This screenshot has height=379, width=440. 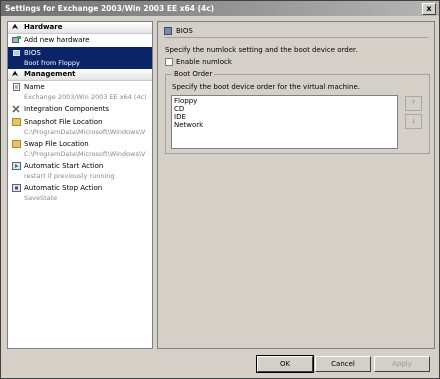 What do you see at coordinates (402, 364) in the screenshot?
I see `apply-button: Apply` at bounding box center [402, 364].